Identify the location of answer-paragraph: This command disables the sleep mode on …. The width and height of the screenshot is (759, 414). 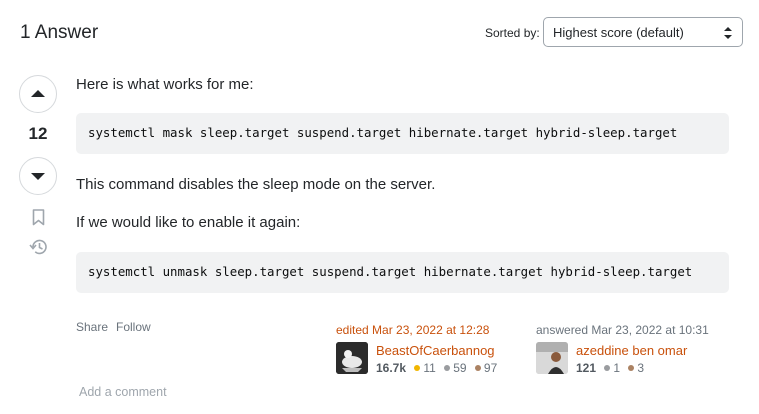
(256, 184).